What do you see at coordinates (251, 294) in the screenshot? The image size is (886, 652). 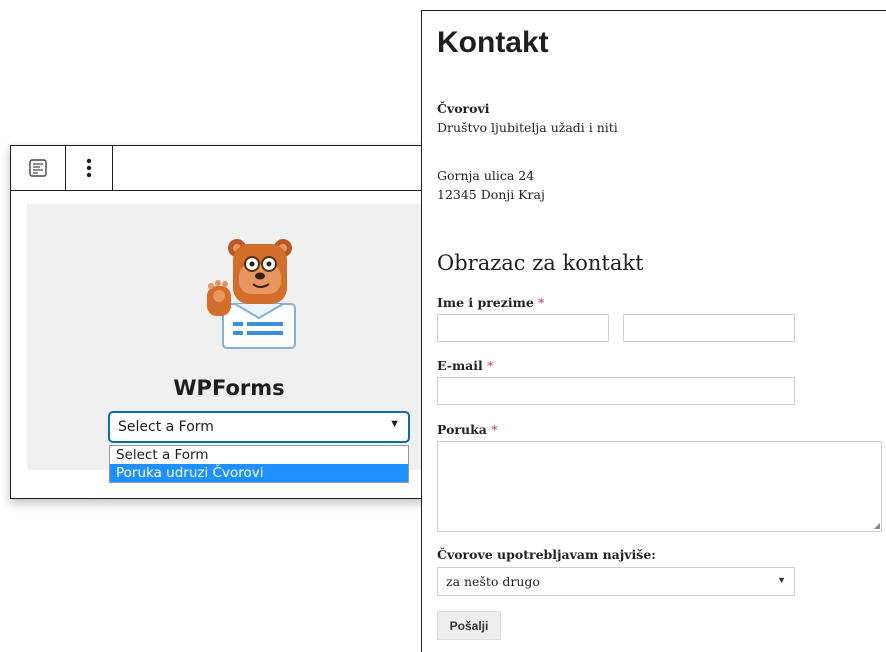 I see `wpforms-bear-mascot-icon` at bounding box center [251, 294].